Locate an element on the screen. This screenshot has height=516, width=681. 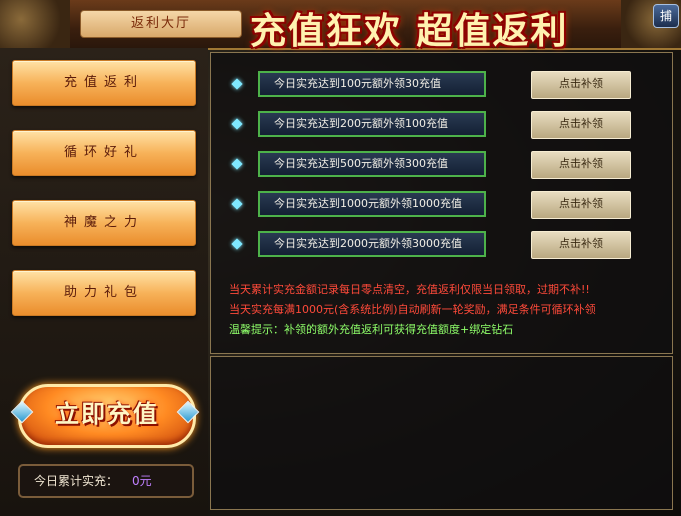
reward-tier-label: 今日实充达到2000元额外领3000充值 is located at coordinates (372, 244).